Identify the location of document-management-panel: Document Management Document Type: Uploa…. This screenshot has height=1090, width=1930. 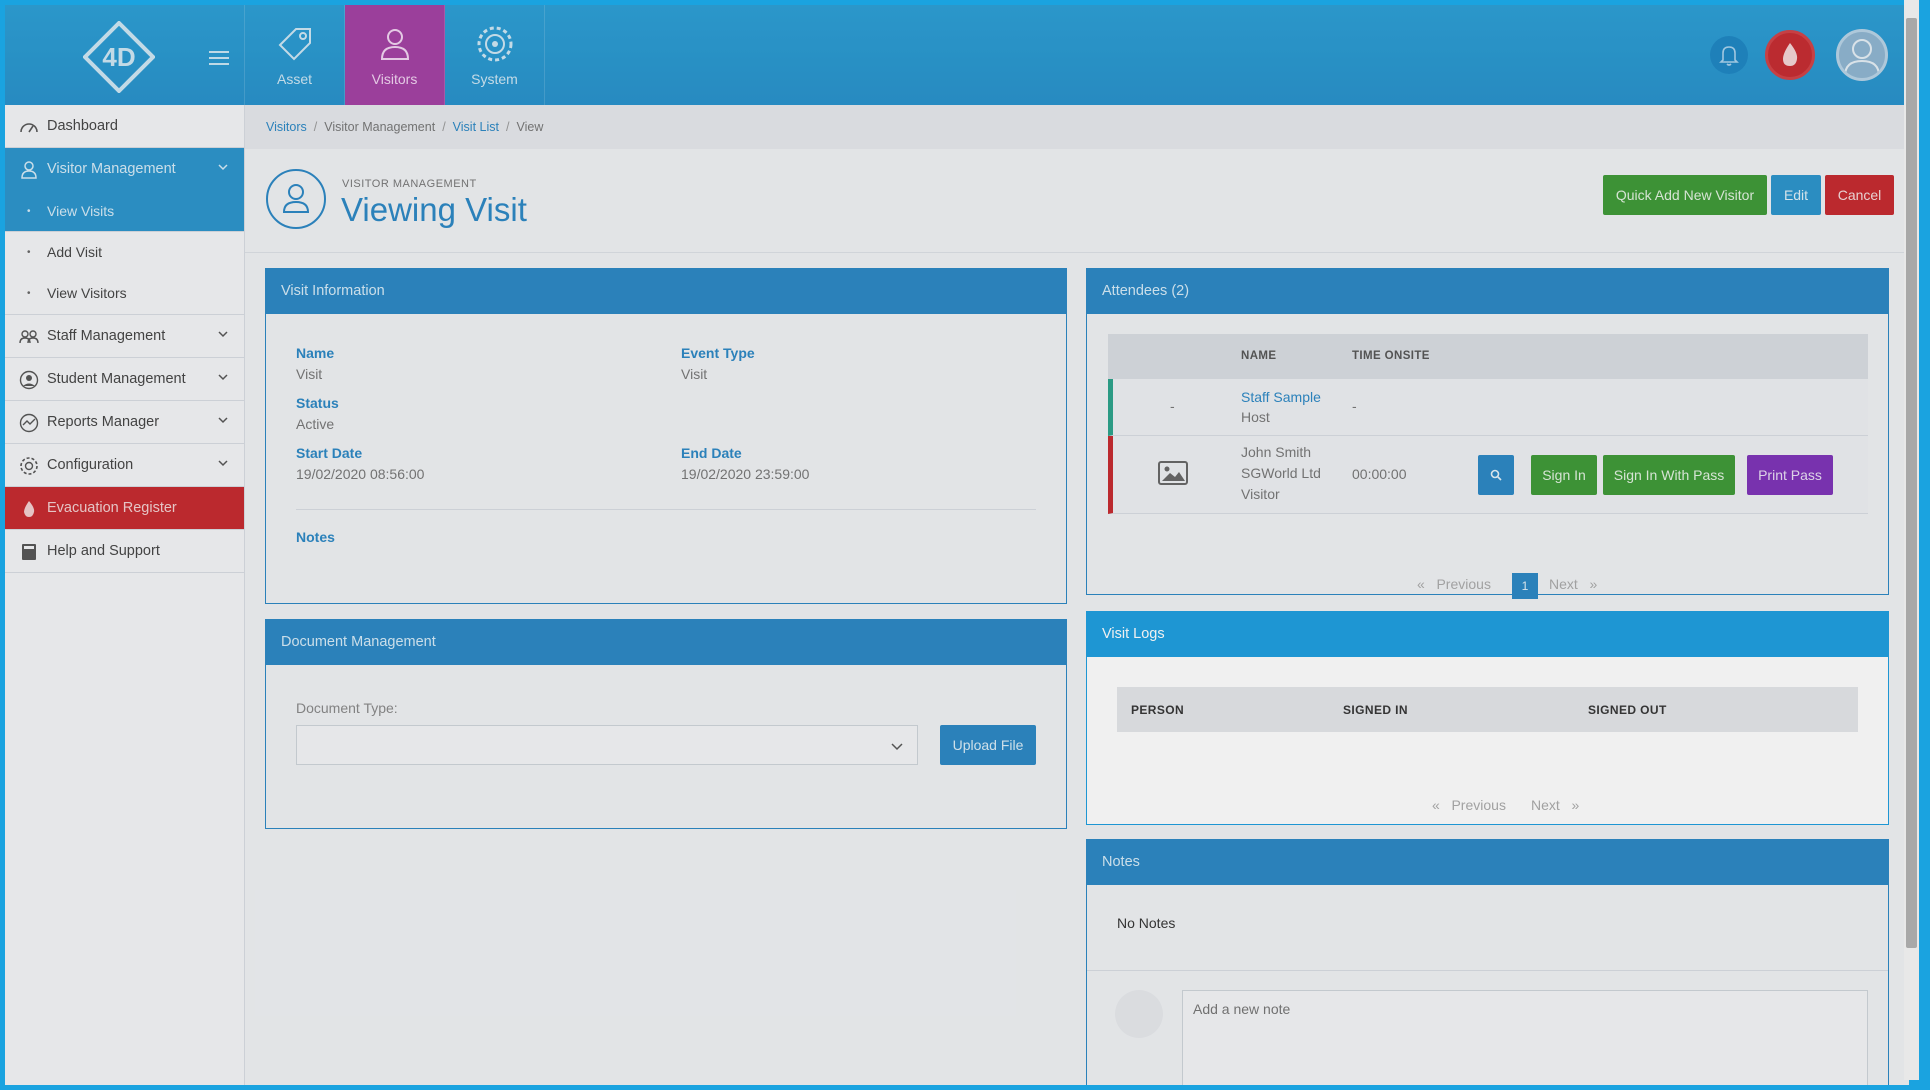
(666, 724).